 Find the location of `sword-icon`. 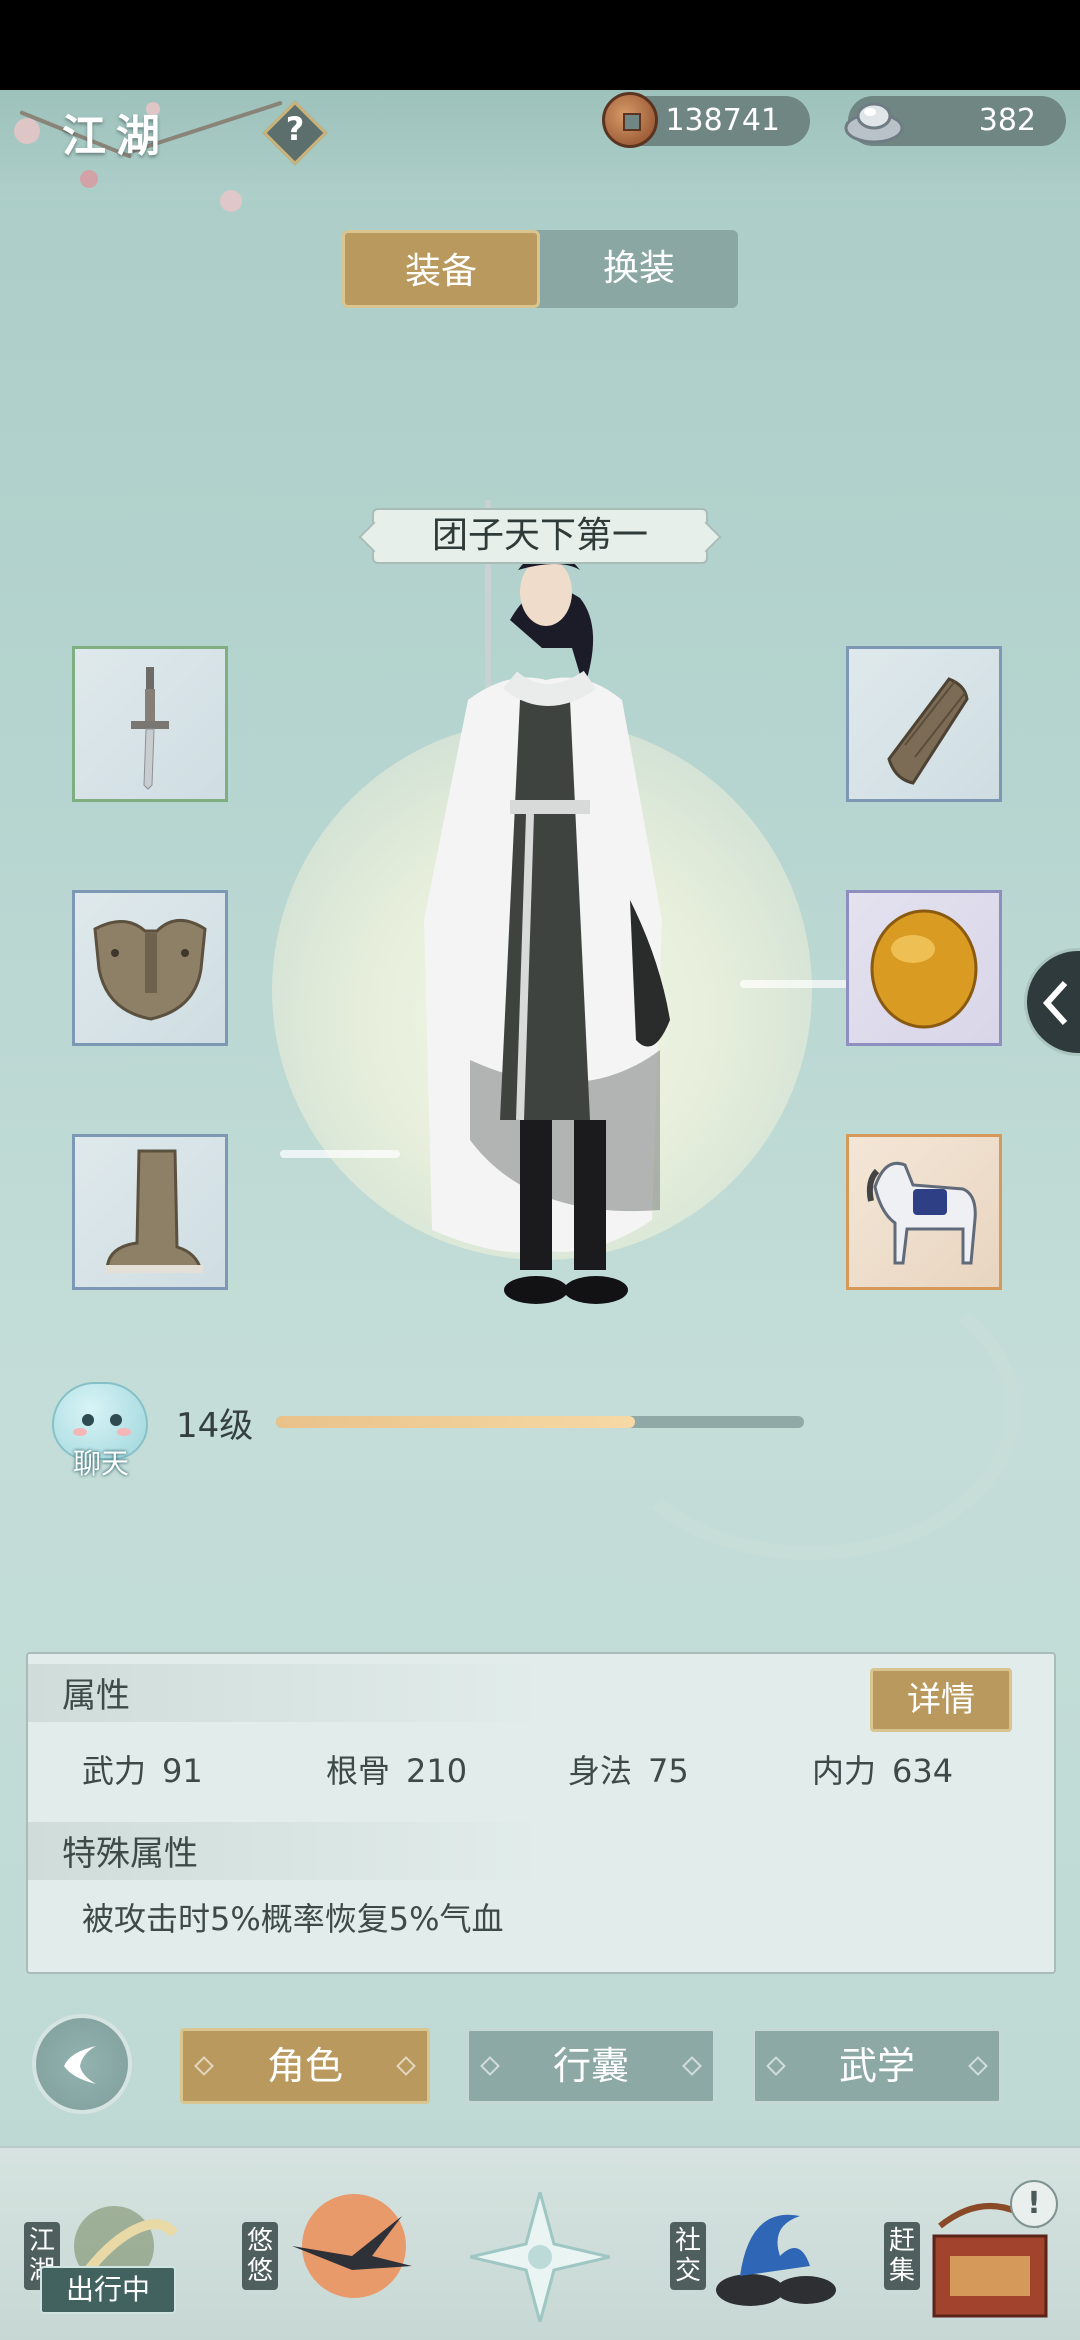

sword-icon is located at coordinates (150, 728).